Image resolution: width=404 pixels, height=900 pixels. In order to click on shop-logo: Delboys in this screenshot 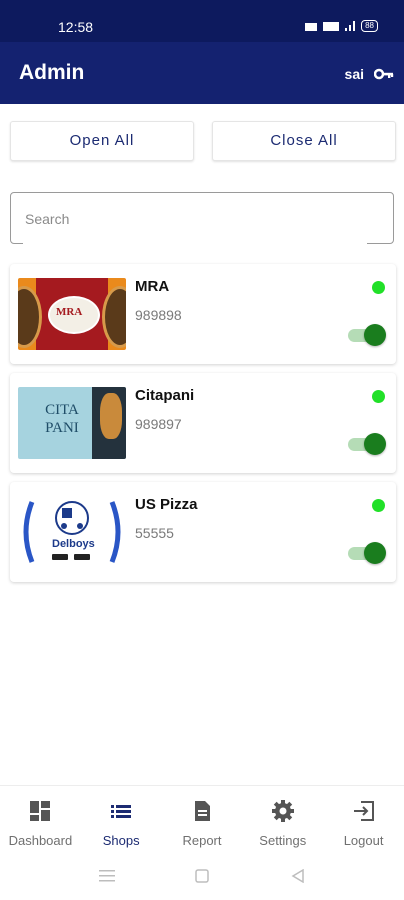, I will do `click(72, 532)`.